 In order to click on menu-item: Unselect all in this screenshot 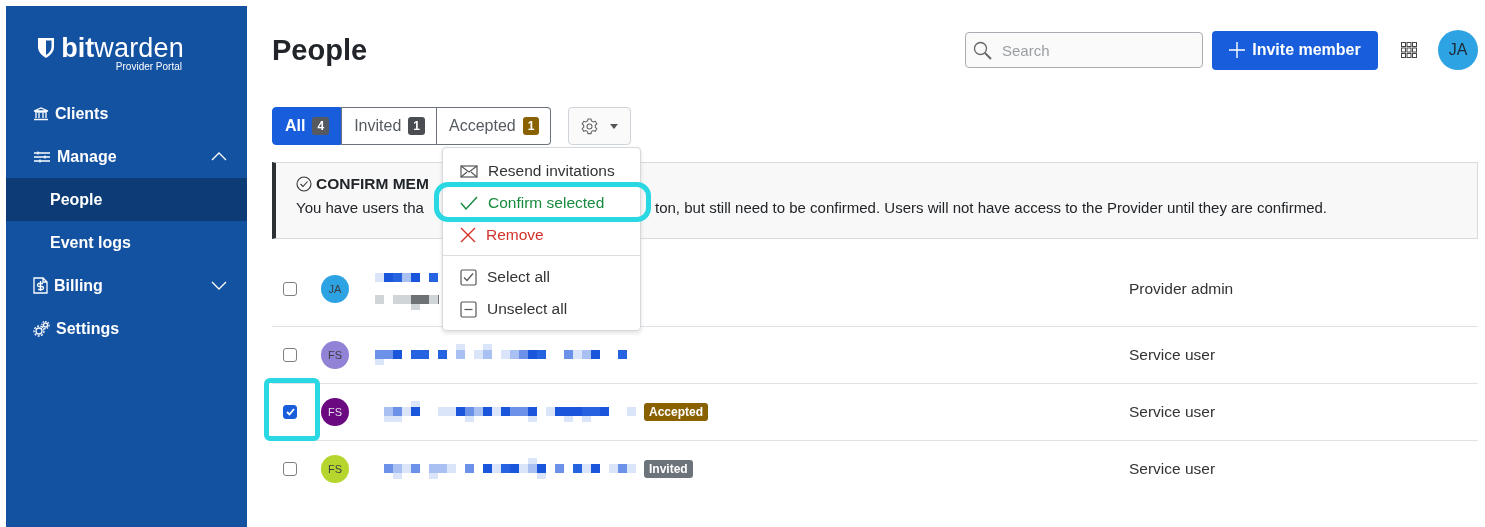, I will do `click(541, 309)`.